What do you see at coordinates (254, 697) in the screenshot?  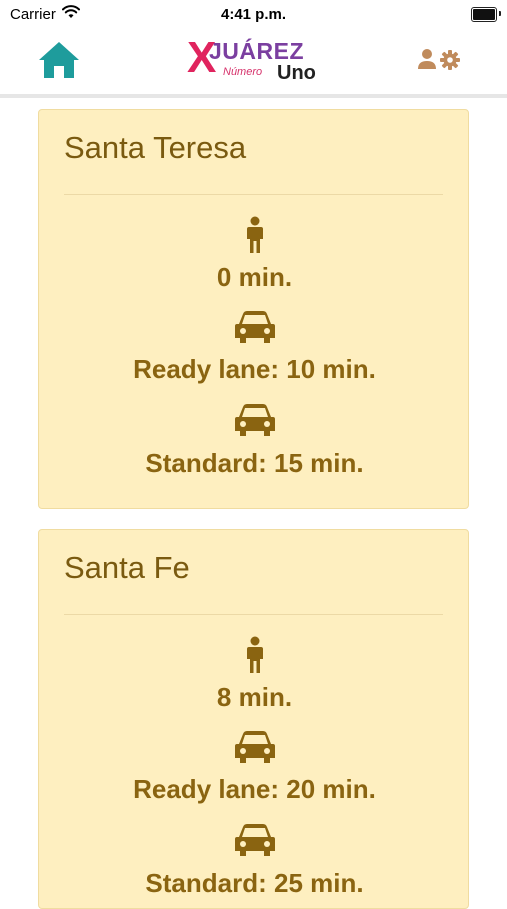 I see `pedestrian-wait: 8 min.` at bounding box center [254, 697].